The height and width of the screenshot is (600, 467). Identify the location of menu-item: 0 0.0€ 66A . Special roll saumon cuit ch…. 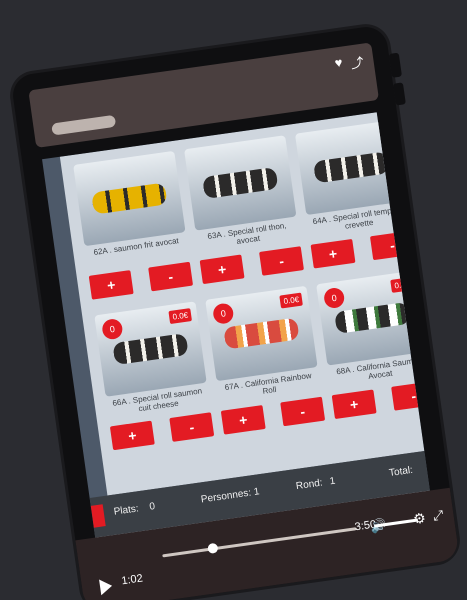
(154, 376).